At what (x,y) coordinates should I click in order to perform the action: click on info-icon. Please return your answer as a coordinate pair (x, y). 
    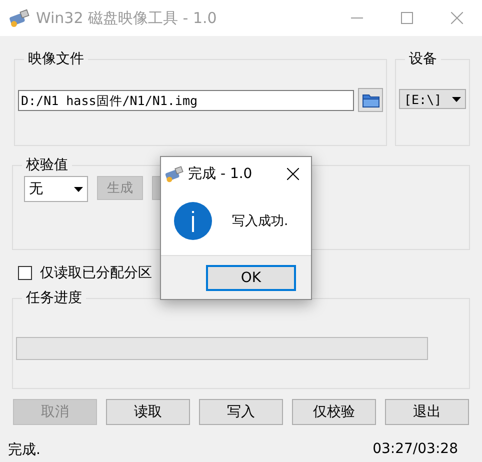
    Looking at the image, I should click on (193, 221).